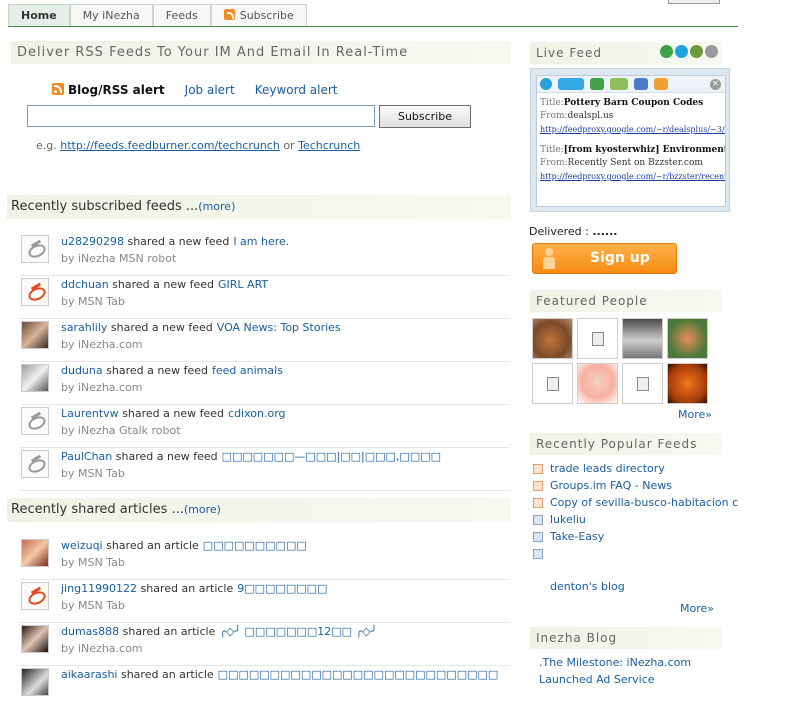 Image resolution: width=800 pixels, height=709 pixels. Describe the element at coordinates (604, 258) in the screenshot. I see `signup-button: Sign up` at that location.